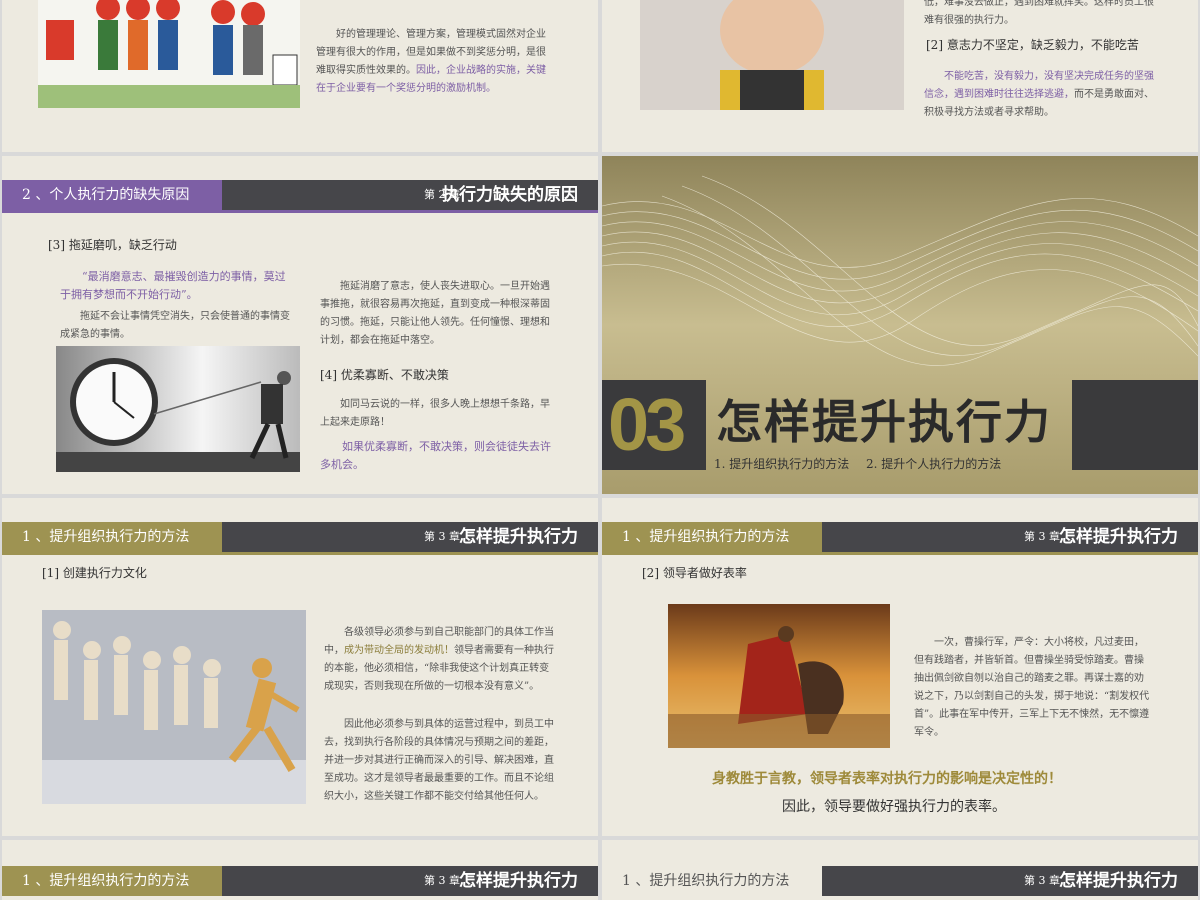 Image resolution: width=1200 pixels, height=900 pixels. What do you see at coordinates (112, 245) in the screenshot?
I see `slide3-heading-3: [3] 拖延磨叽，缺乏行动` at bounding box center [112, 245].